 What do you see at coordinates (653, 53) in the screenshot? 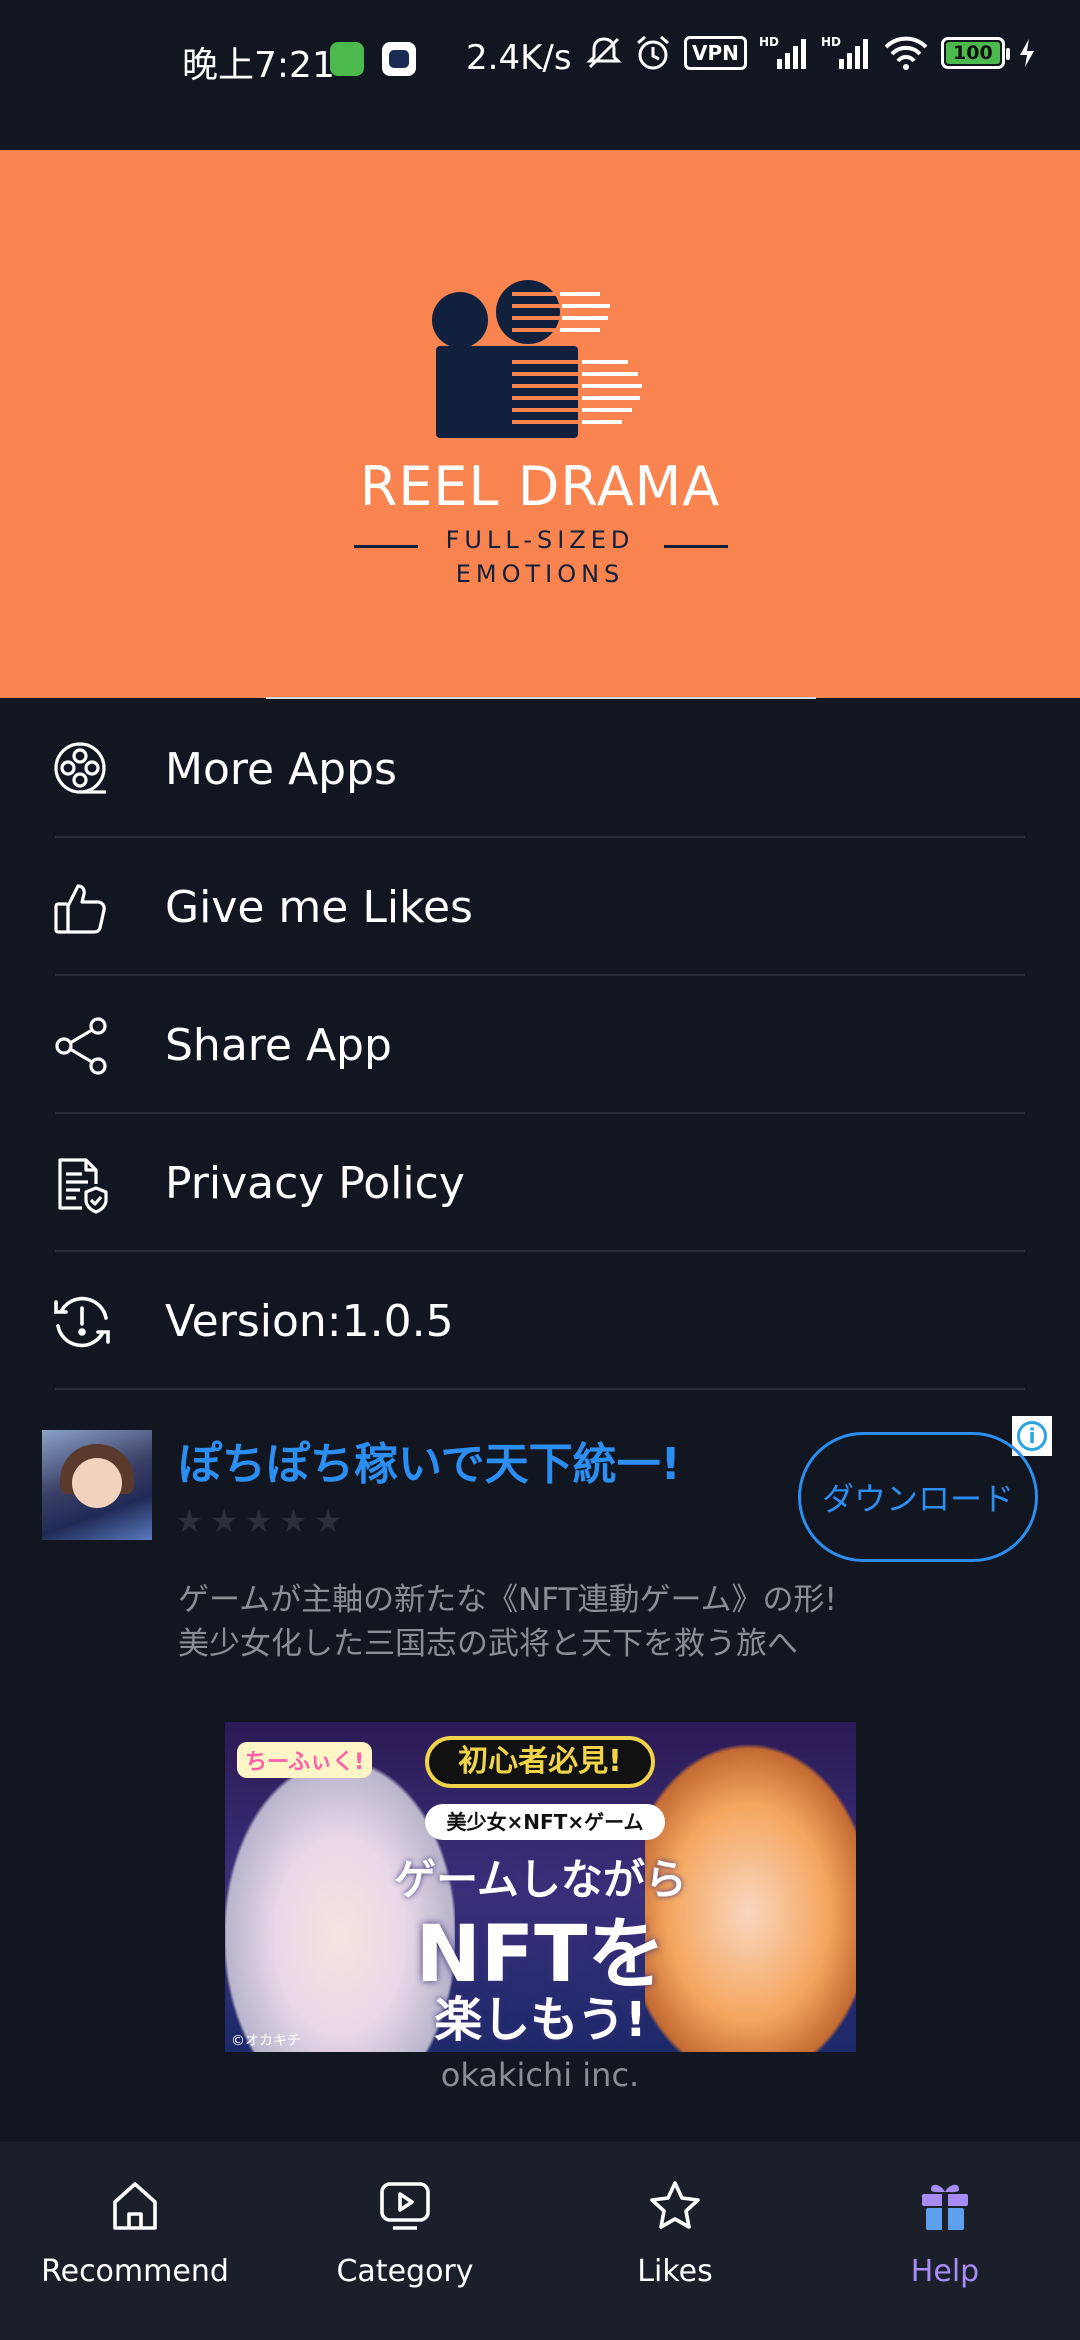
I see `alarm-icon` at bounding box center [653, 53].